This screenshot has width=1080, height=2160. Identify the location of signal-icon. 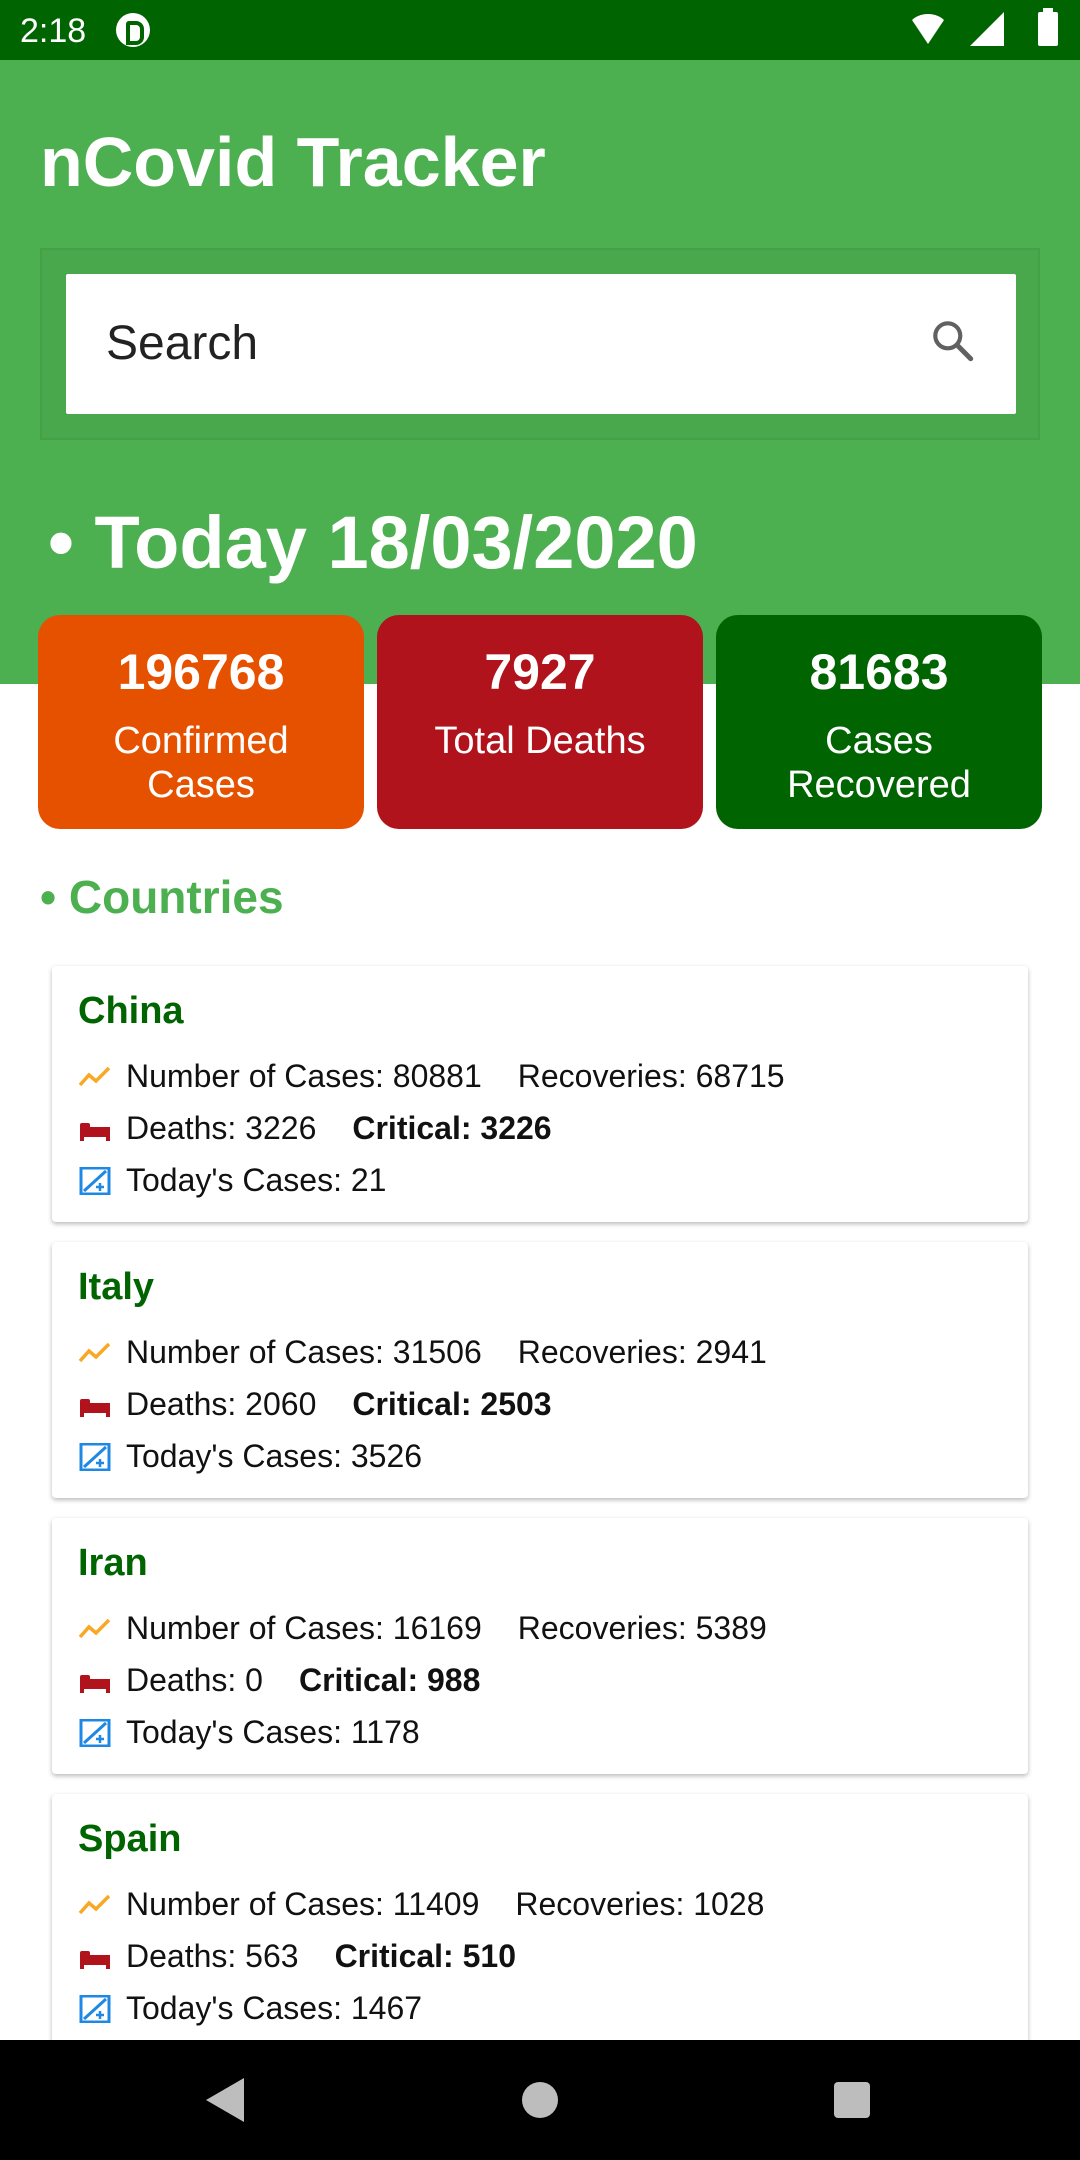
(987, 29).